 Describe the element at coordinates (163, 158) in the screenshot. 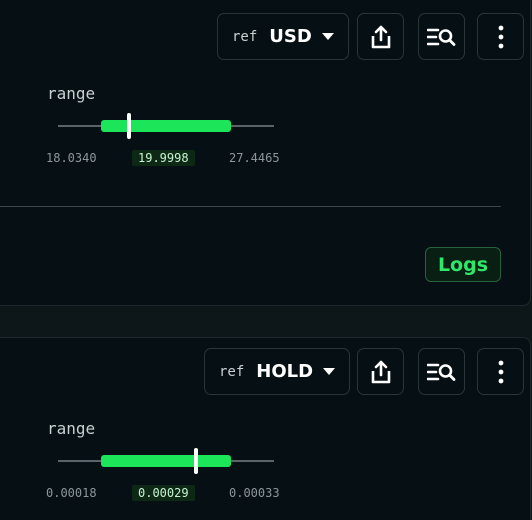

I see `range-current-value: 19.9998` at that location.